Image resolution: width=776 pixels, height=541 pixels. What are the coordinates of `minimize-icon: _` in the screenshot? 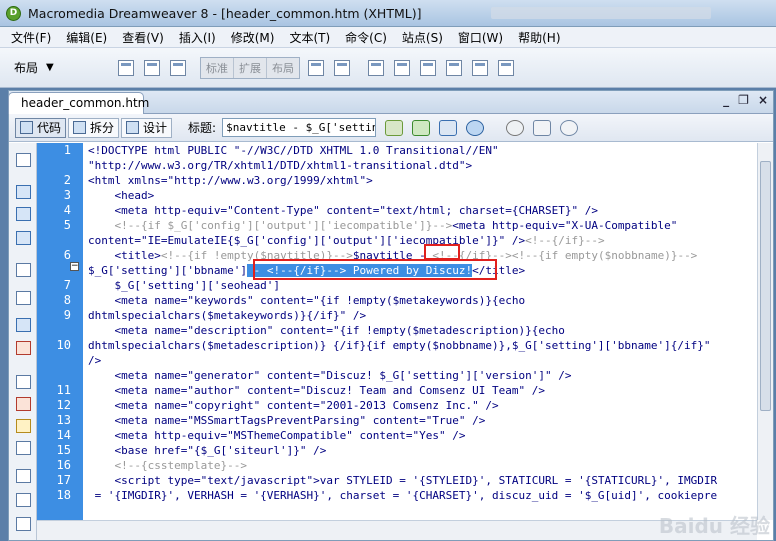 It's located at (726, 100).